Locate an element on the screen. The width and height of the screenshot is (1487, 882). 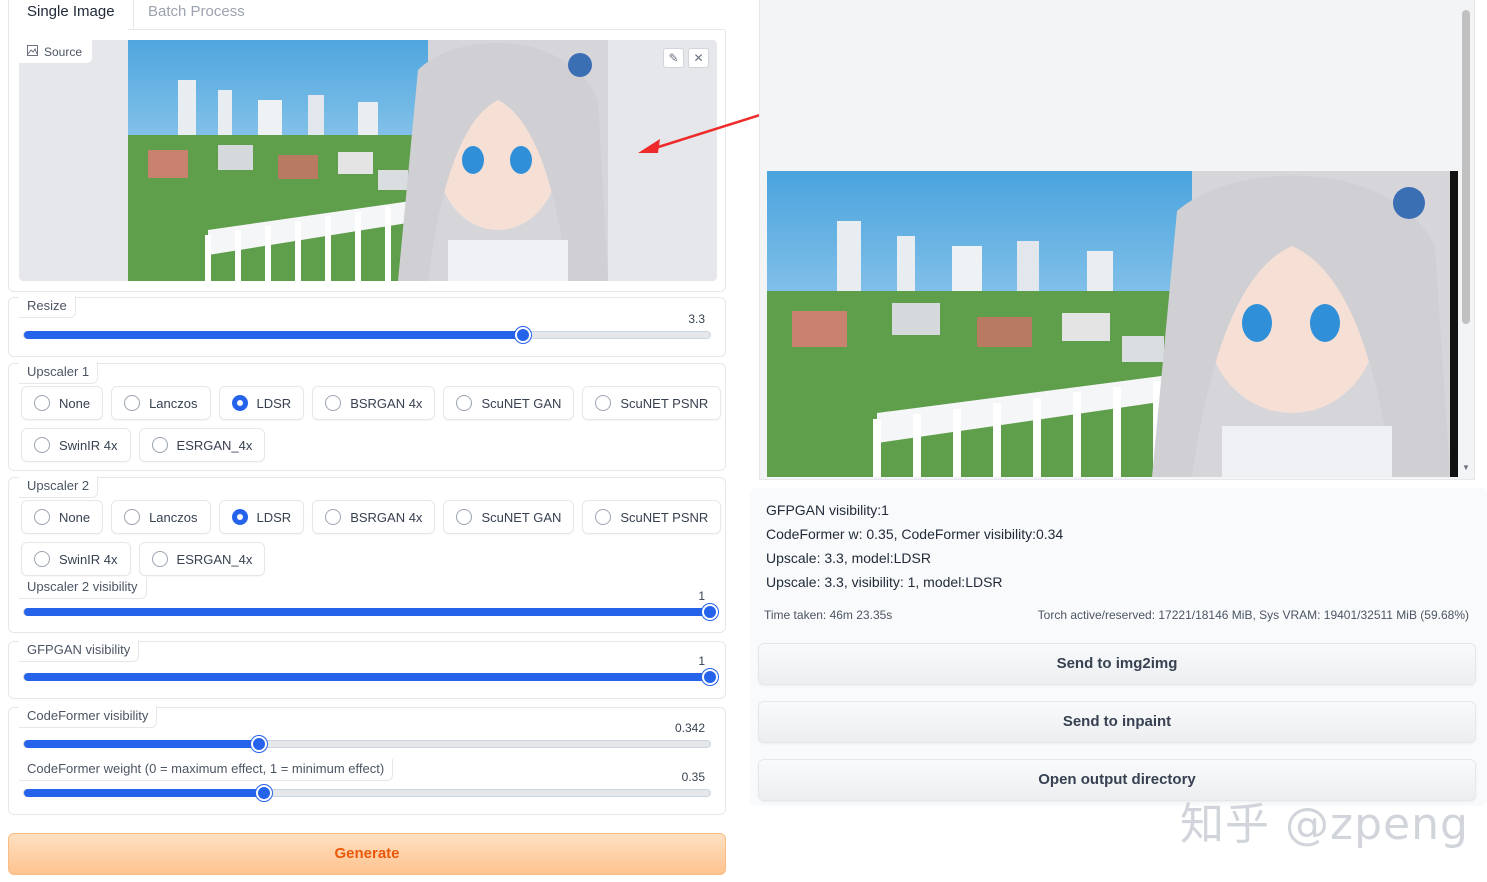
codeformer-visibility-thumb is located at coordinates (258, 744).